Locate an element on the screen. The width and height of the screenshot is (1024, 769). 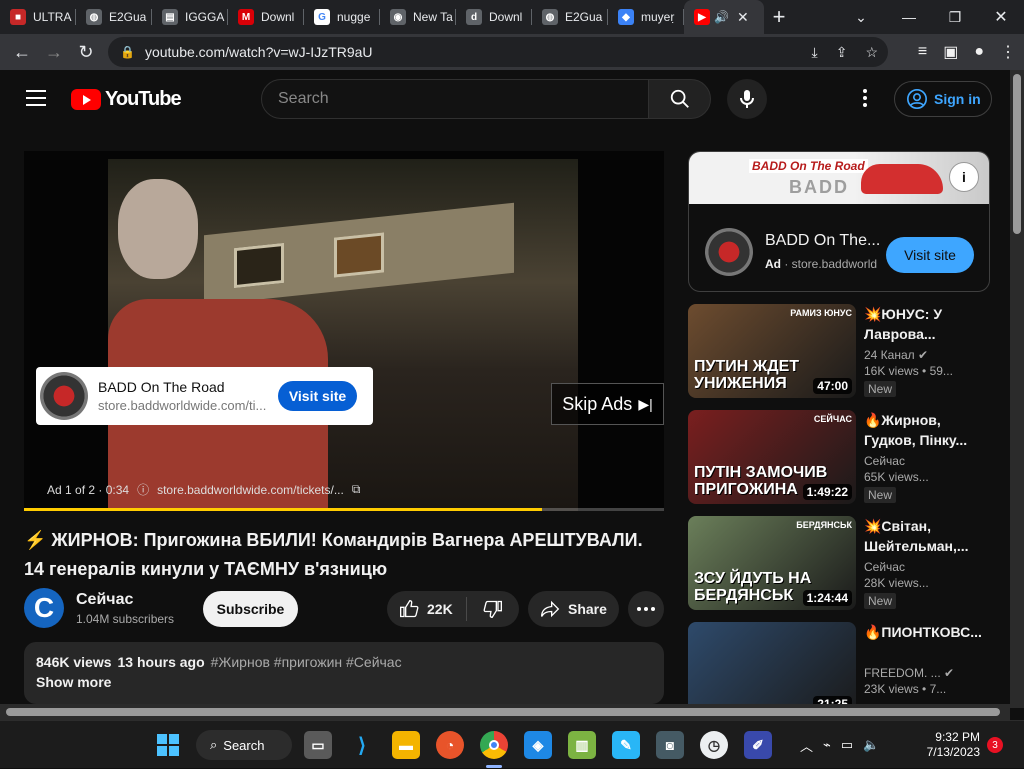
tab-youtube-active: ▶ 🔊 ✕ is located at coordinates (724, 17).